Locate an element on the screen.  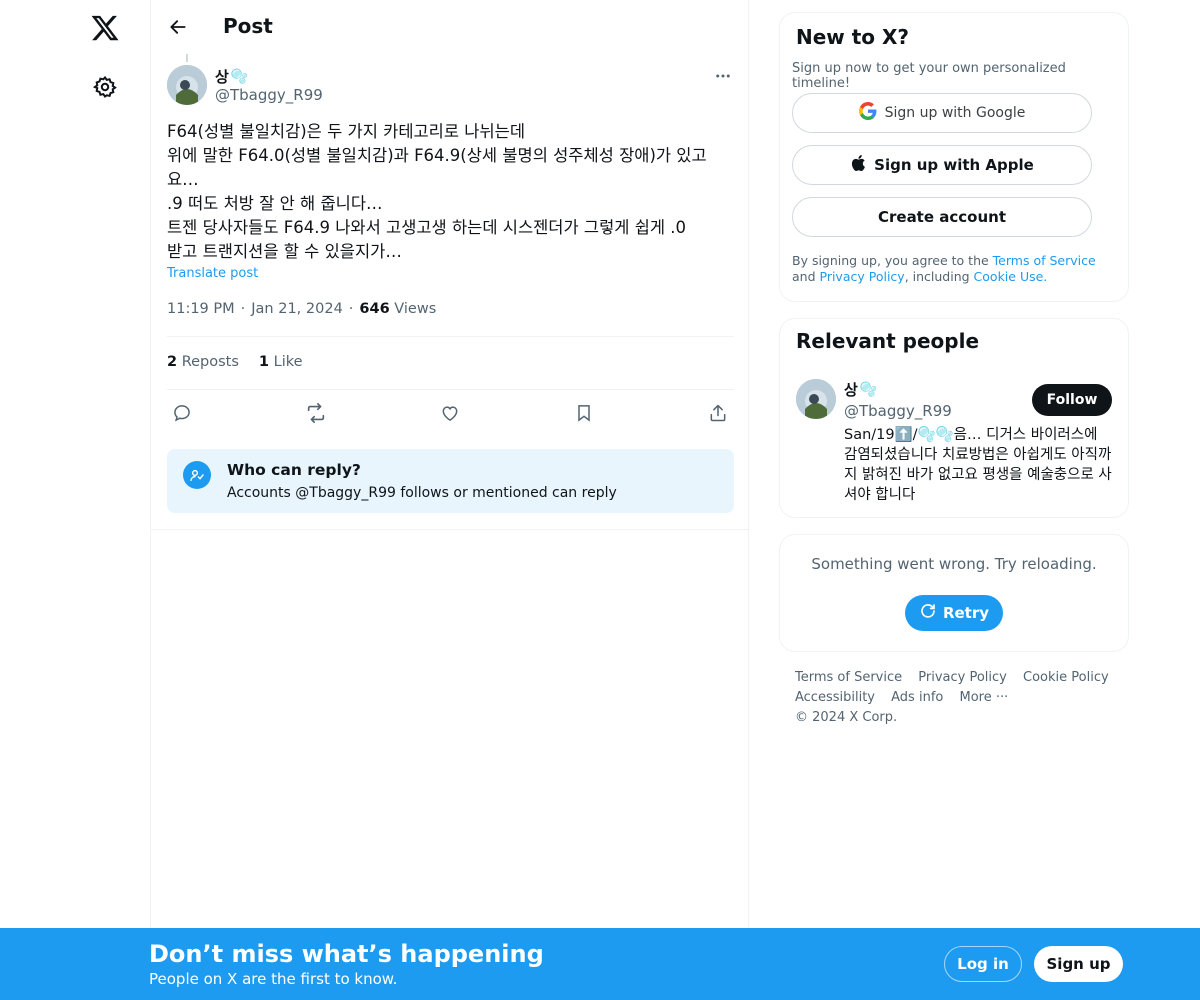
share-icon is located at coordinates (718, 413).